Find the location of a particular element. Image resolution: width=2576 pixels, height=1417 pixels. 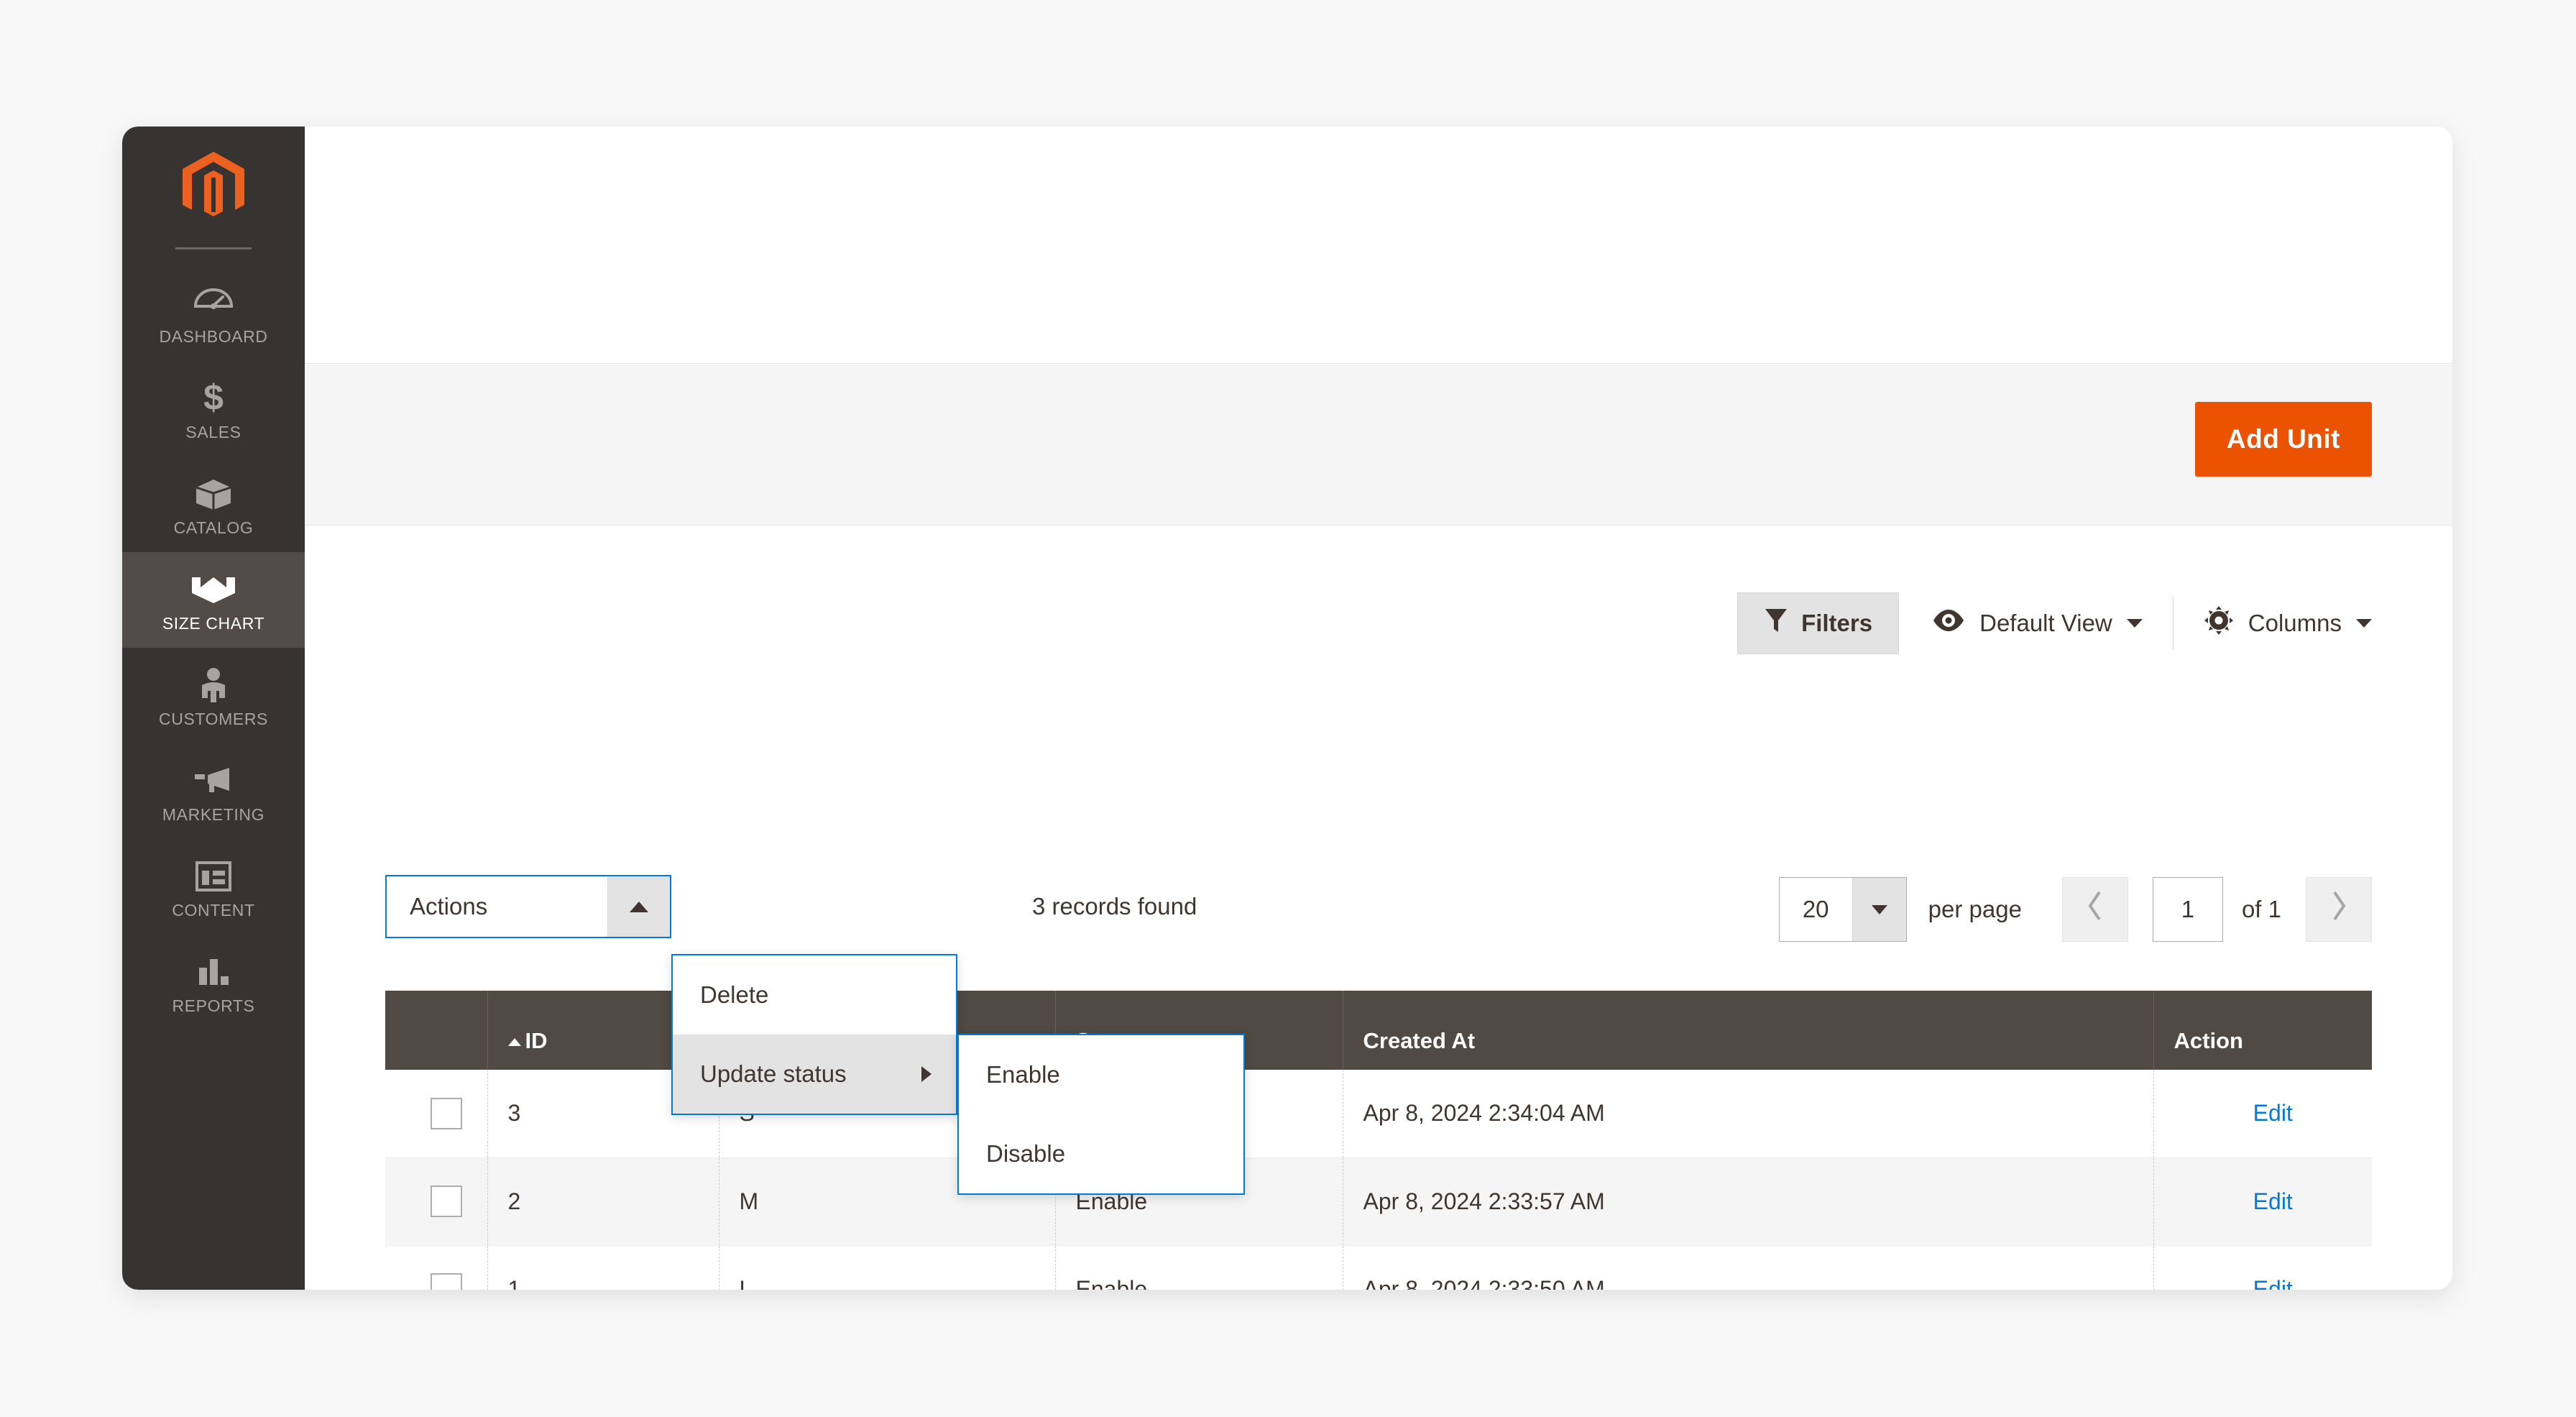

cell-created-at: Apr 8, 2024 2:34:04 AM is located at coordinates (1748, 1114).